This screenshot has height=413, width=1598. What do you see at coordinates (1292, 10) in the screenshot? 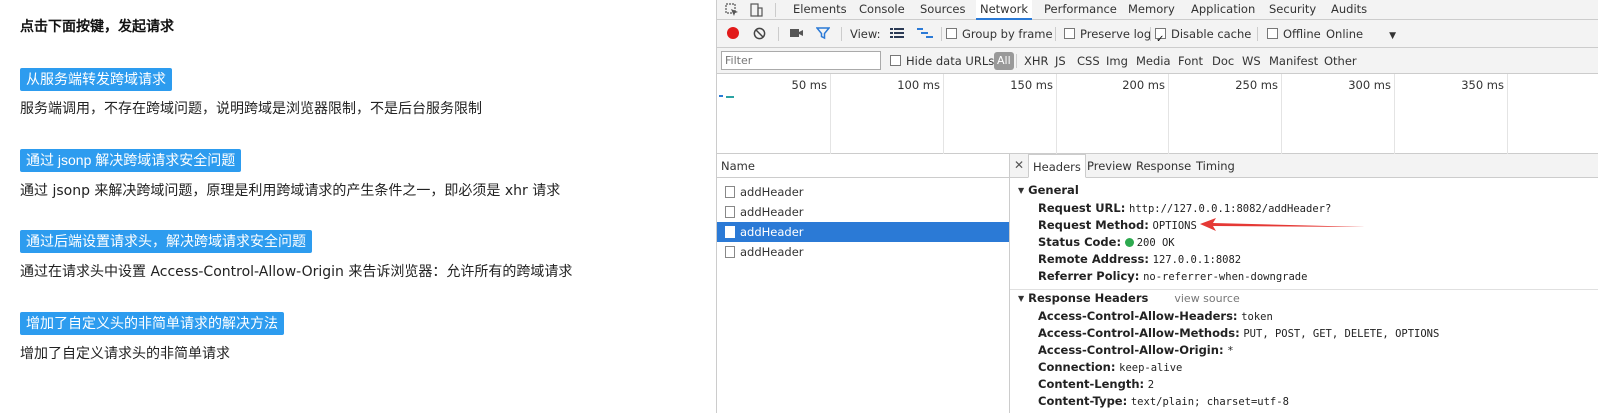
I see `tab-security: Security` at bounding box center [1292, 10].